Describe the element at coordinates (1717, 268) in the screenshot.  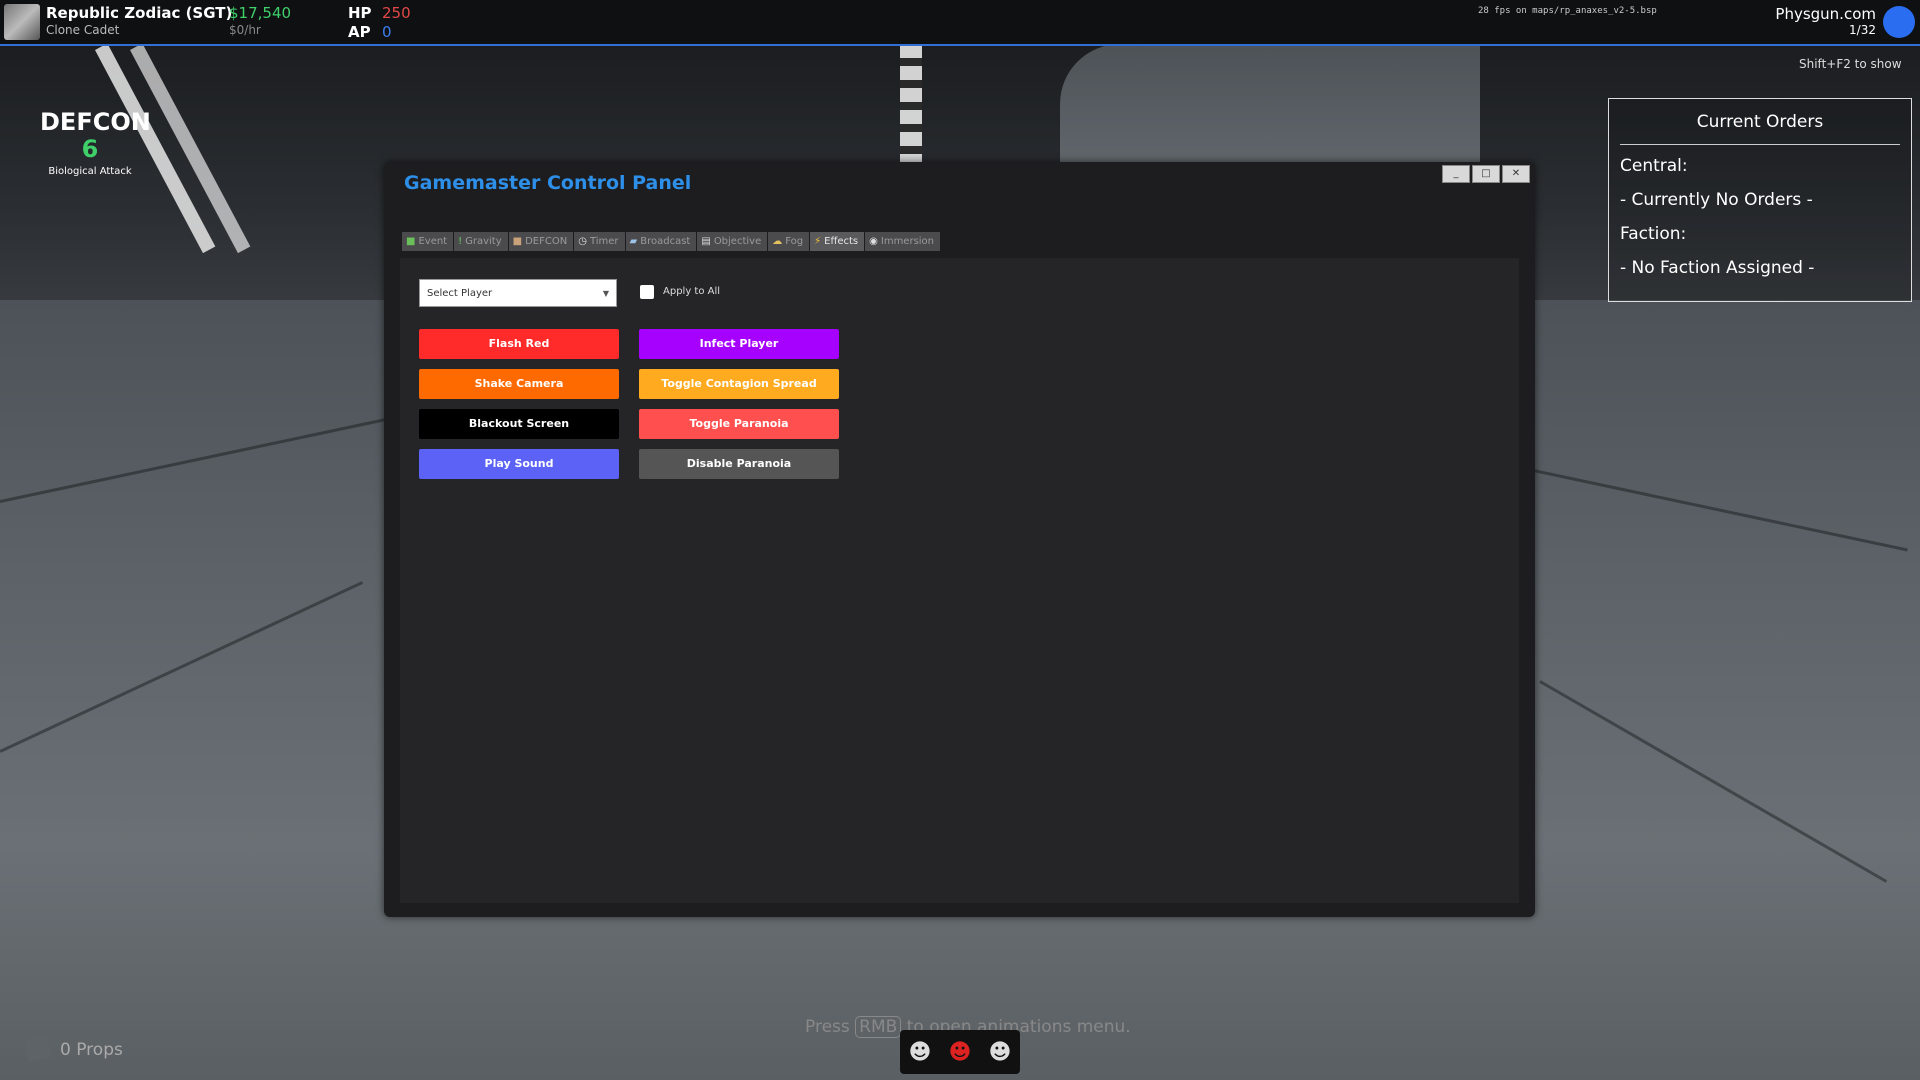
I see `orders-faction-value: - No Faction Assigned -` at that location.